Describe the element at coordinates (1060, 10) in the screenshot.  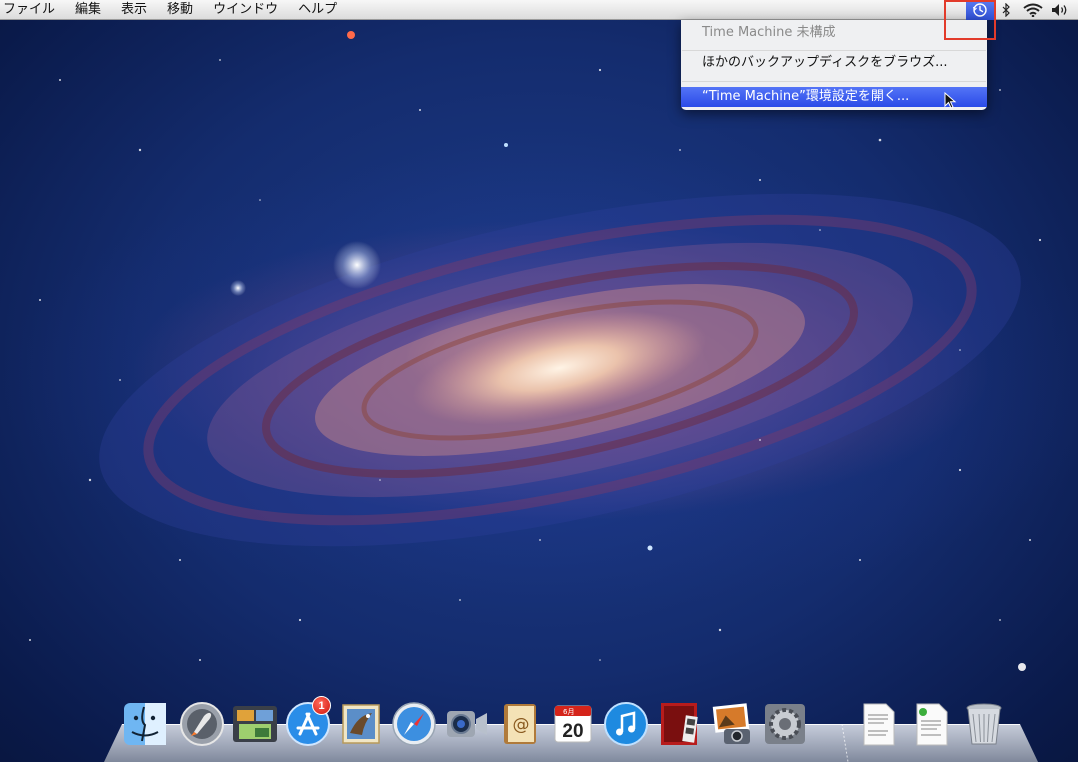
I see `volume-icon` at that location.